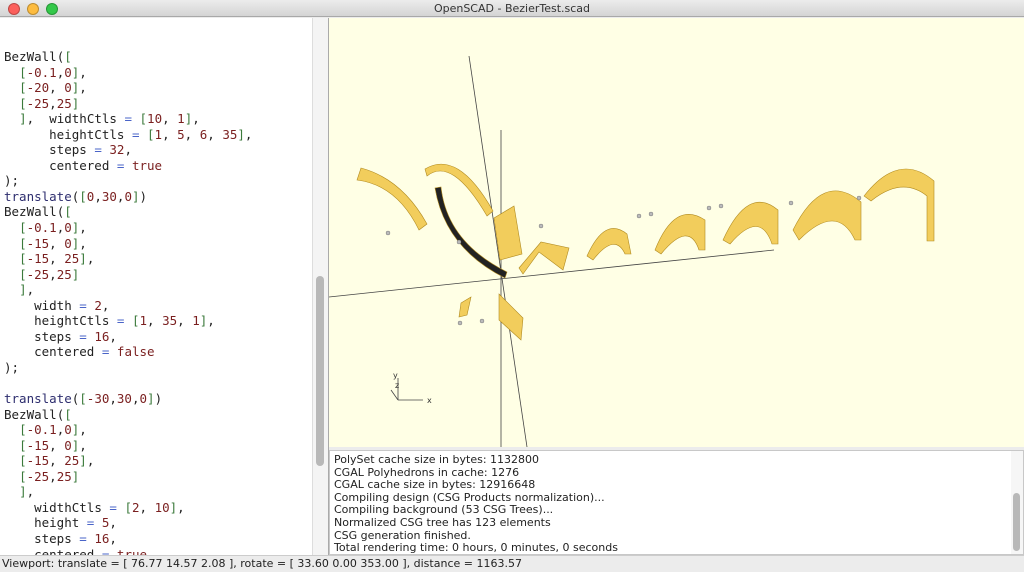  Describe the element at coordinates (109, 119) in the screenshot. I see `code-line: ], widthCtls = [10, 1],` at that location.